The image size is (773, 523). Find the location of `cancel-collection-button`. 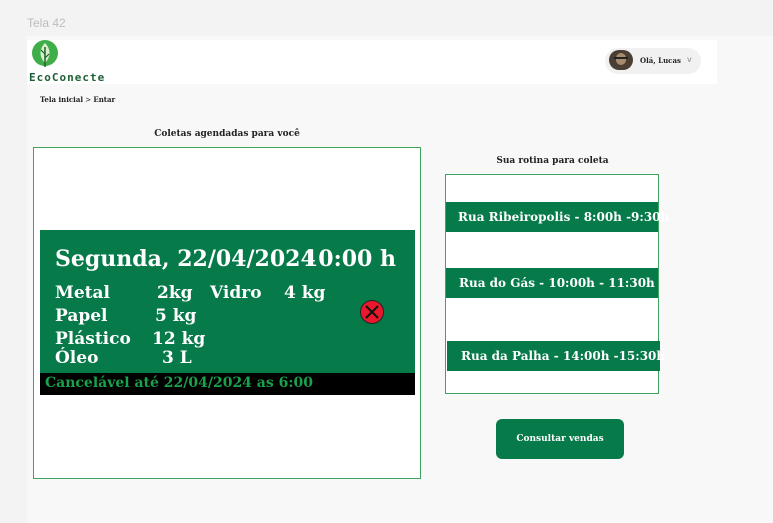

cancel-collection-button is located at coordinates (372, 312).